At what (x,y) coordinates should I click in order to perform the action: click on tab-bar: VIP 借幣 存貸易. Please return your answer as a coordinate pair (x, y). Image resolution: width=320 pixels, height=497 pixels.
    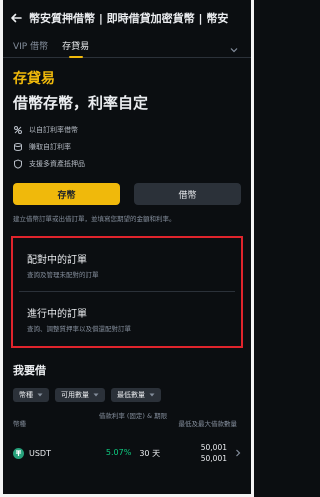
    Looking at the image, I should click on (127, 46).